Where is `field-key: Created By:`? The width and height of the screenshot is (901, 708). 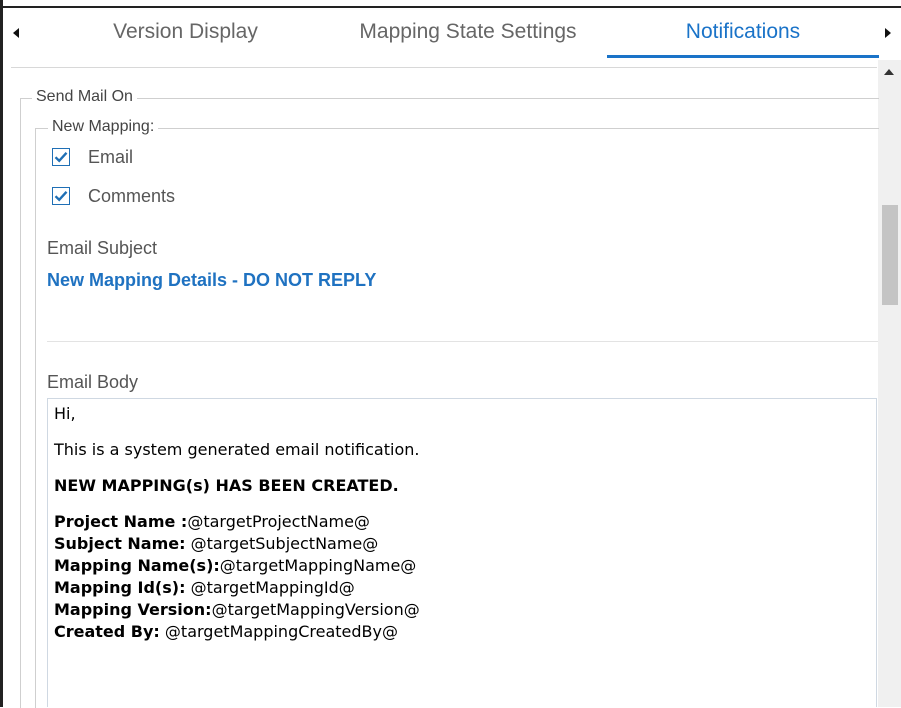 field-key: Created By: is located at coordinates (107, 631).